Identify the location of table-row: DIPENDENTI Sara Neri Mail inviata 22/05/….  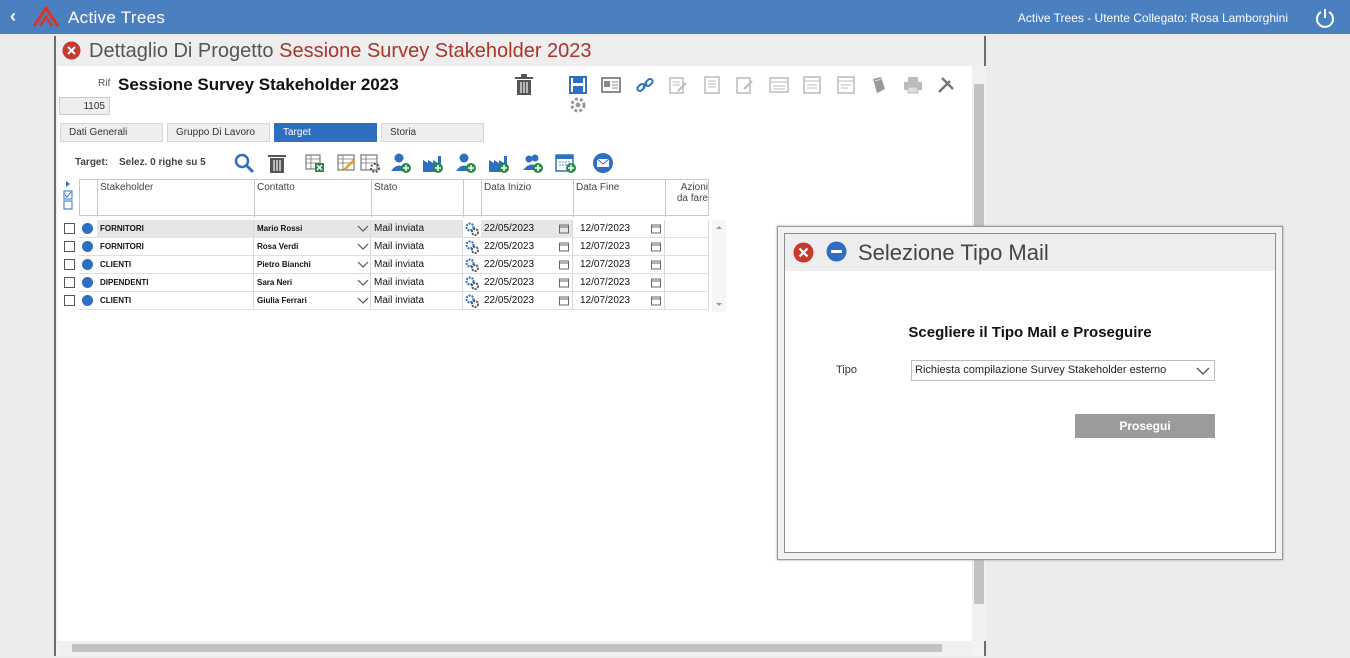
(386, 283).